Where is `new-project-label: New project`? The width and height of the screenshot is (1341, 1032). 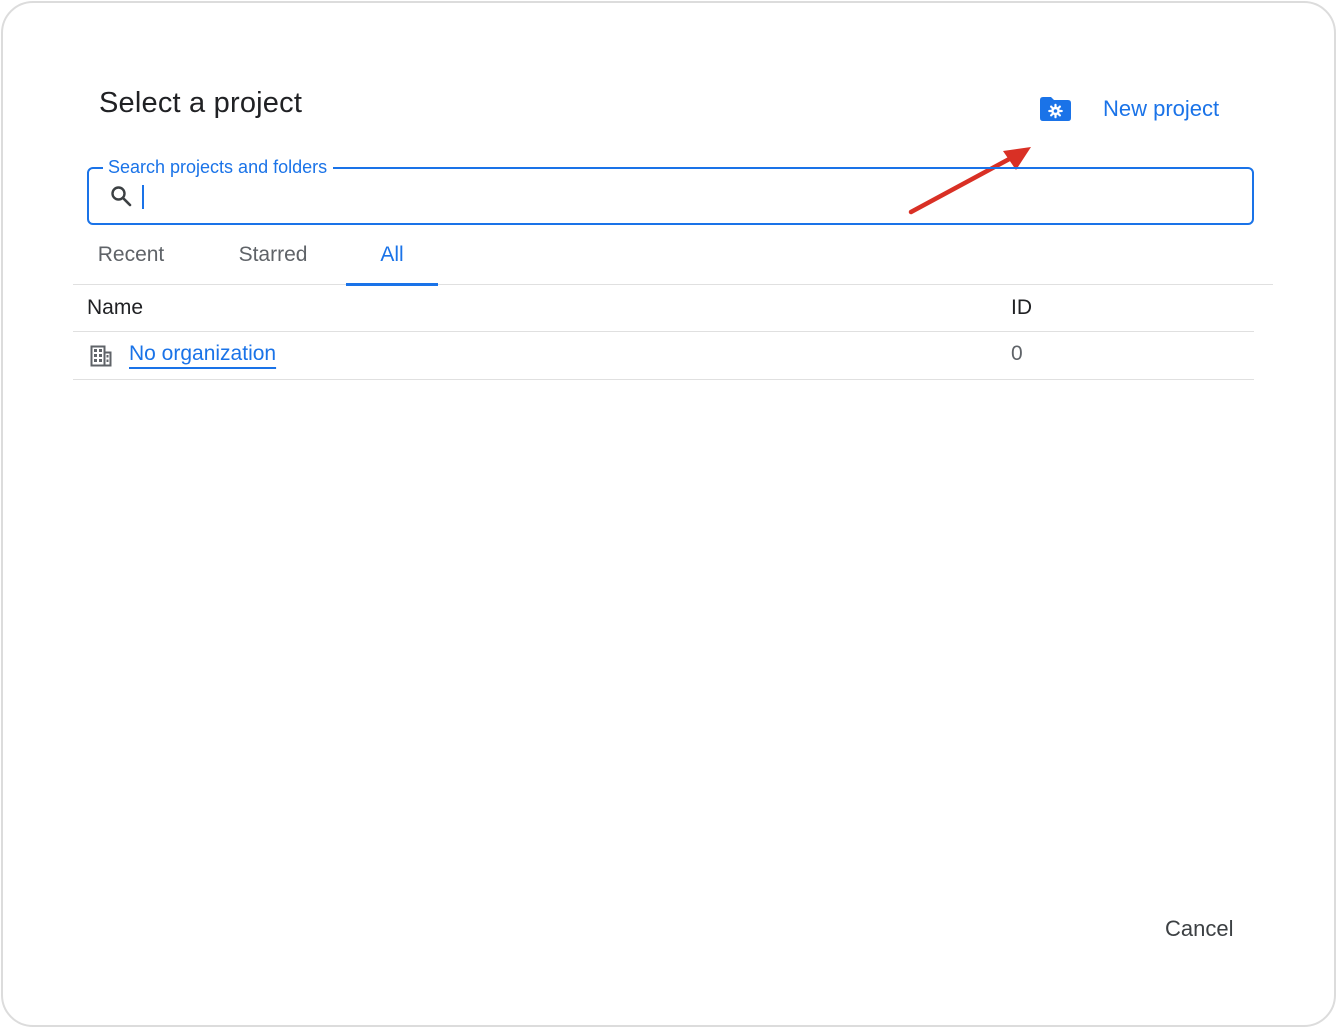
new-project-label: New project is located at coordinates (1161, 108).